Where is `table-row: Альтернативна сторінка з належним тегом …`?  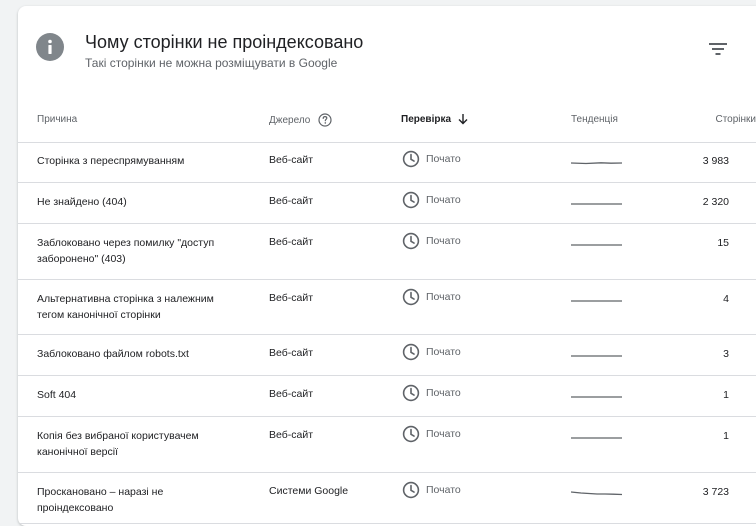 table-row: Альтернативна сторінка з належним тегом … is located at coordinates (387, 307).